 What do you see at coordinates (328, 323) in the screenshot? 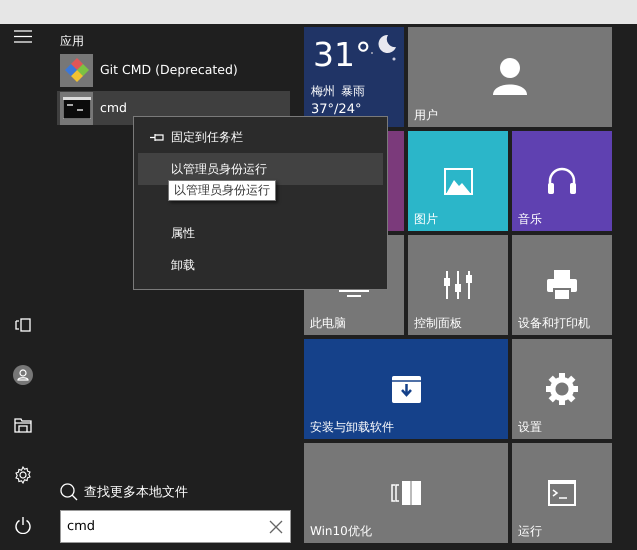
I see `tile-label: 此电脑` at bounding box center [328, 323].